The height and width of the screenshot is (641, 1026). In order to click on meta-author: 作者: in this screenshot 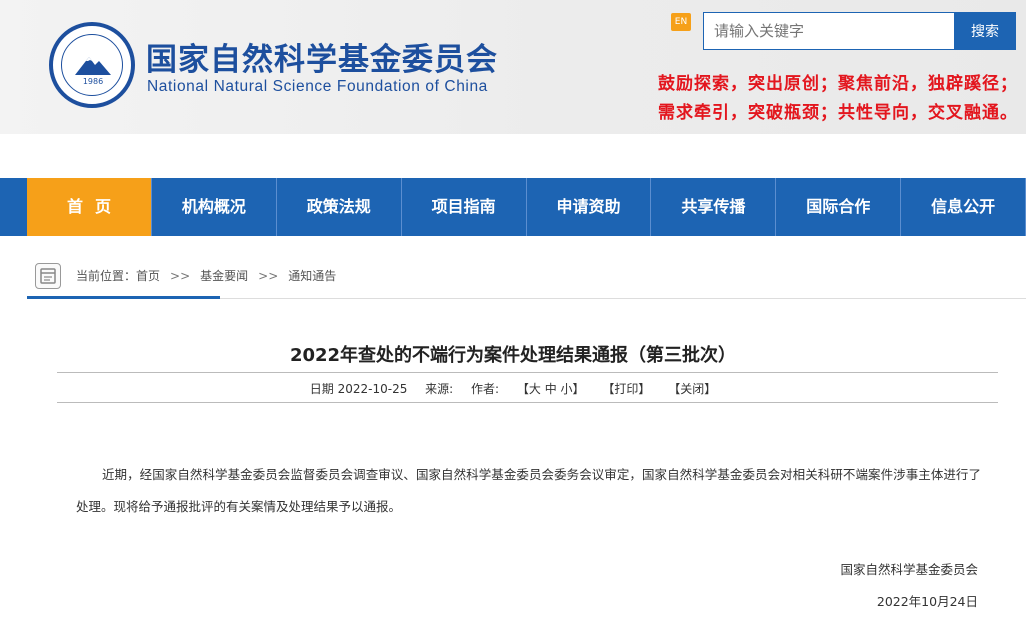, I will do `click(485, 389)`.